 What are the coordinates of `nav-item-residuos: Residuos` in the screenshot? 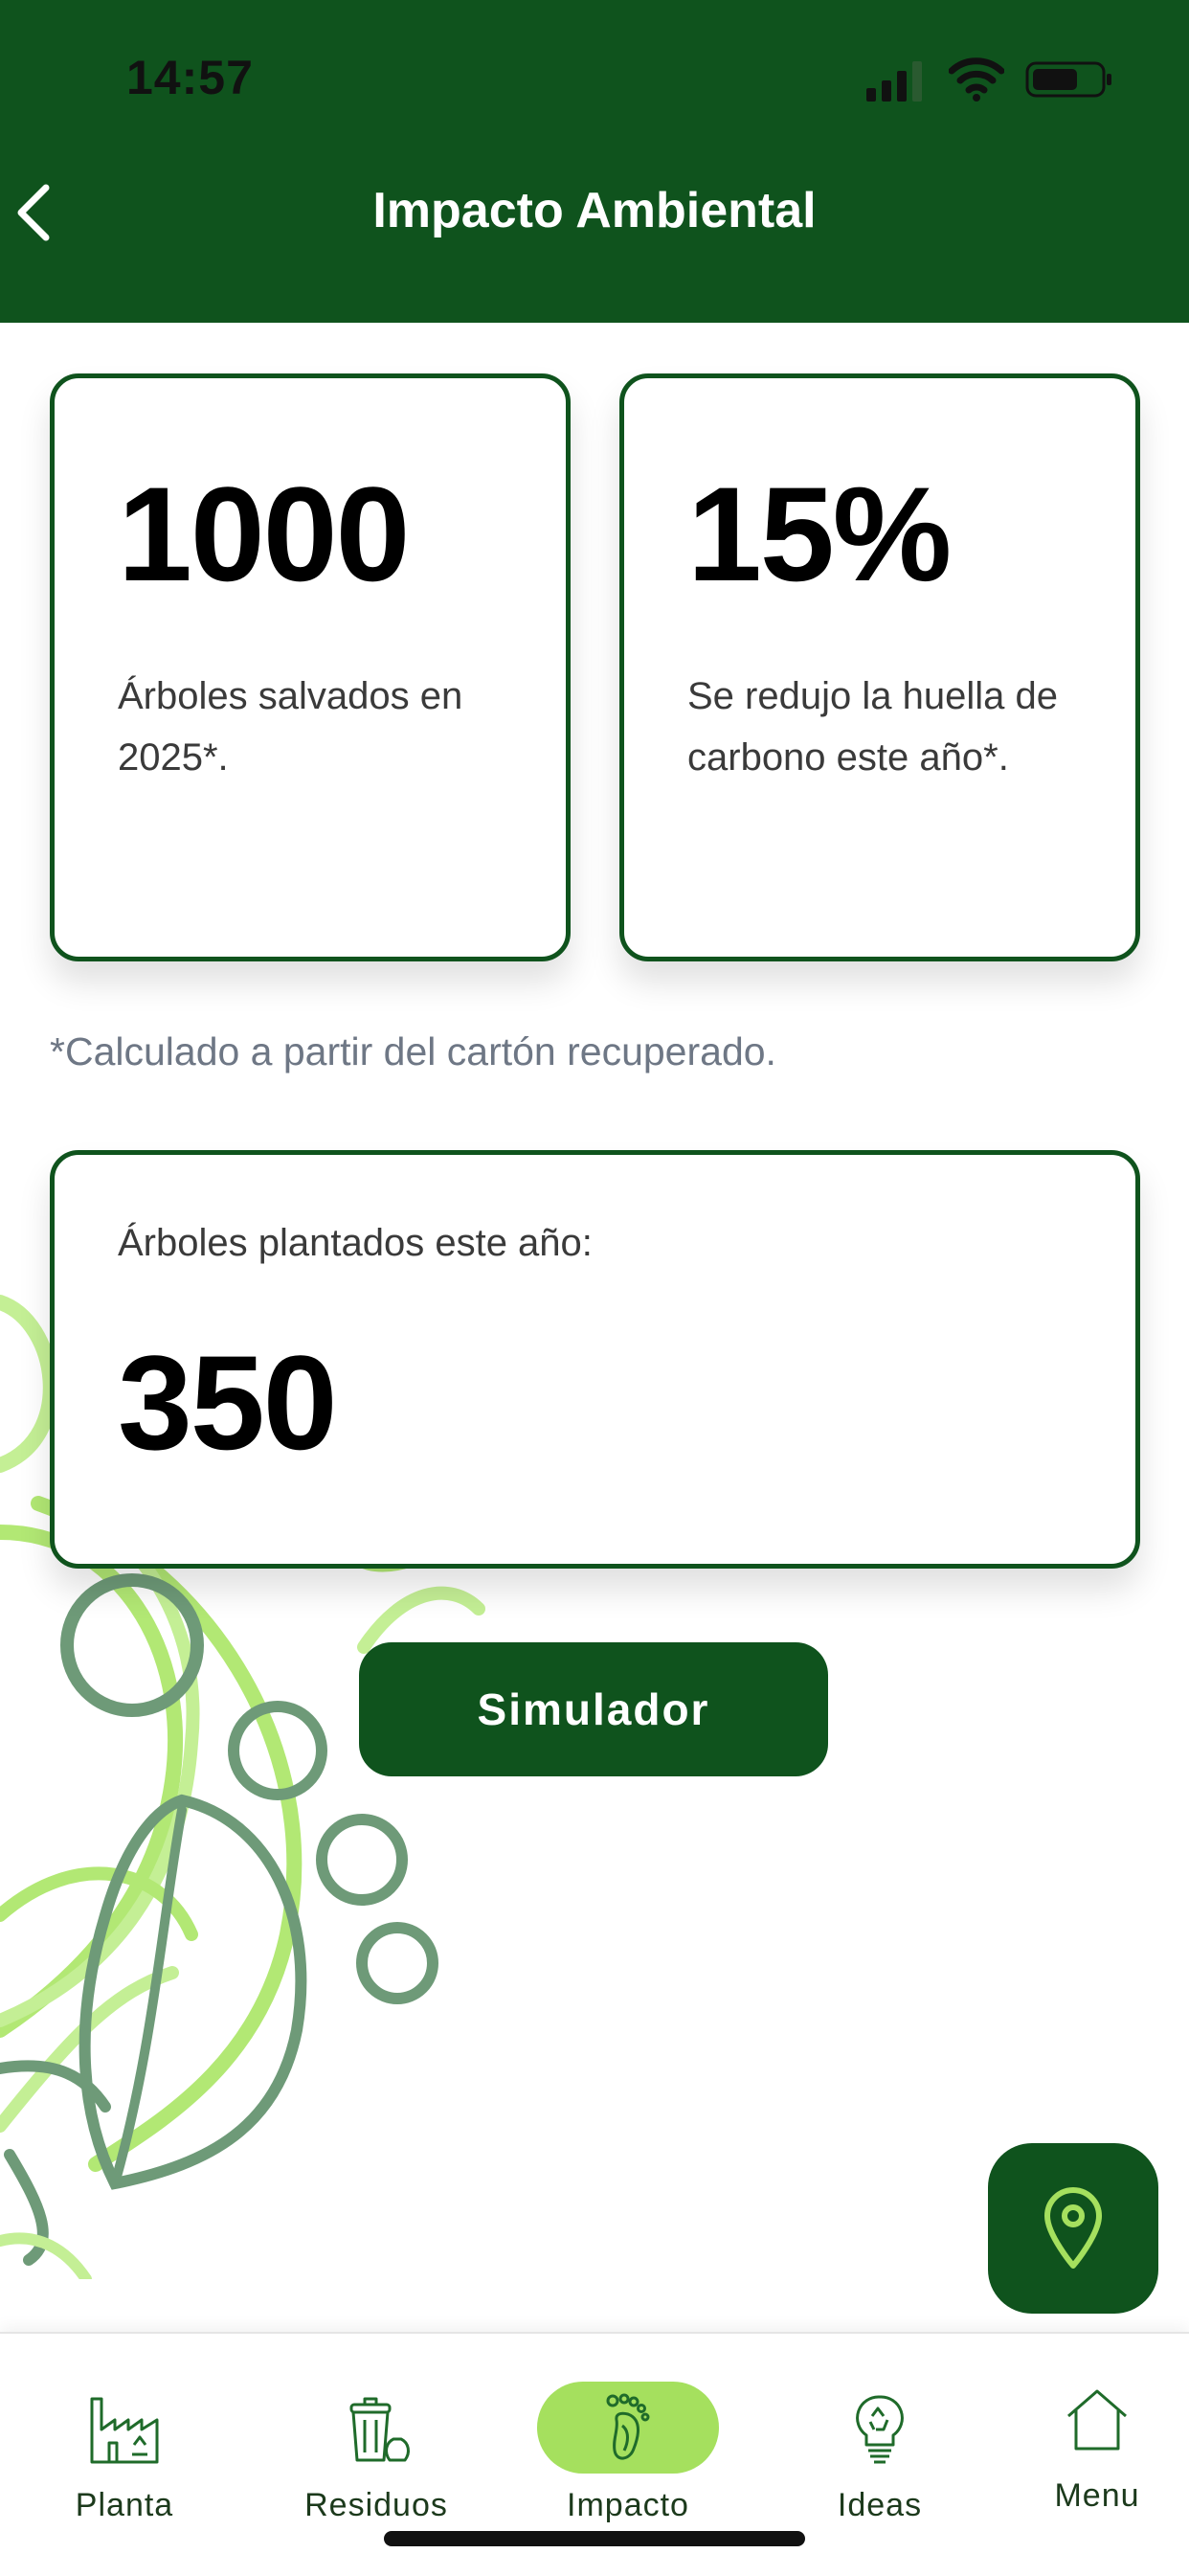 It's located at (376, 2429).